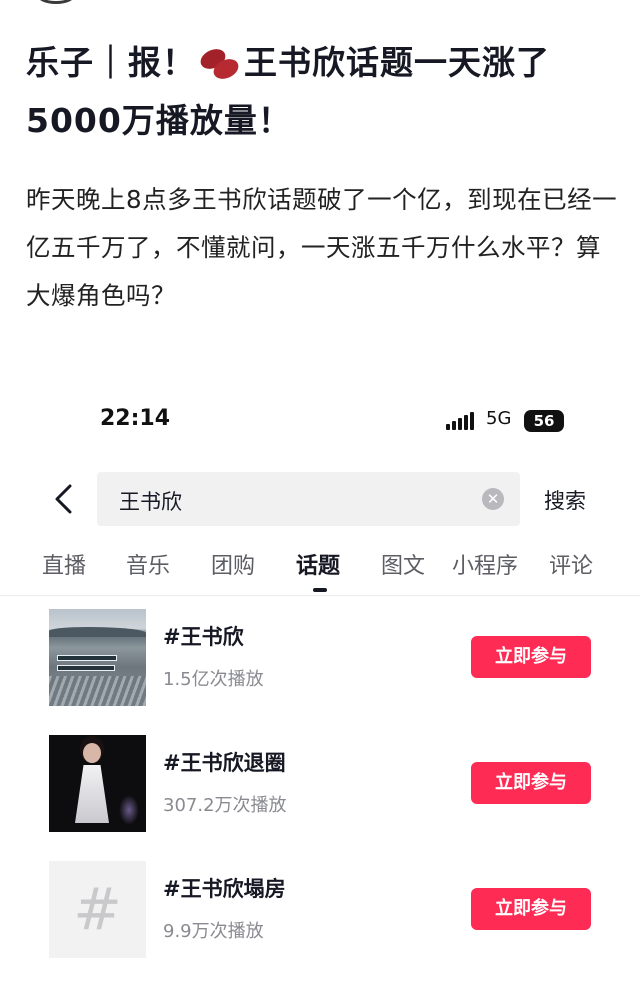 This screenshot has height=983, width=640. I want to click on search-button: 搜索, so click(565, 500).